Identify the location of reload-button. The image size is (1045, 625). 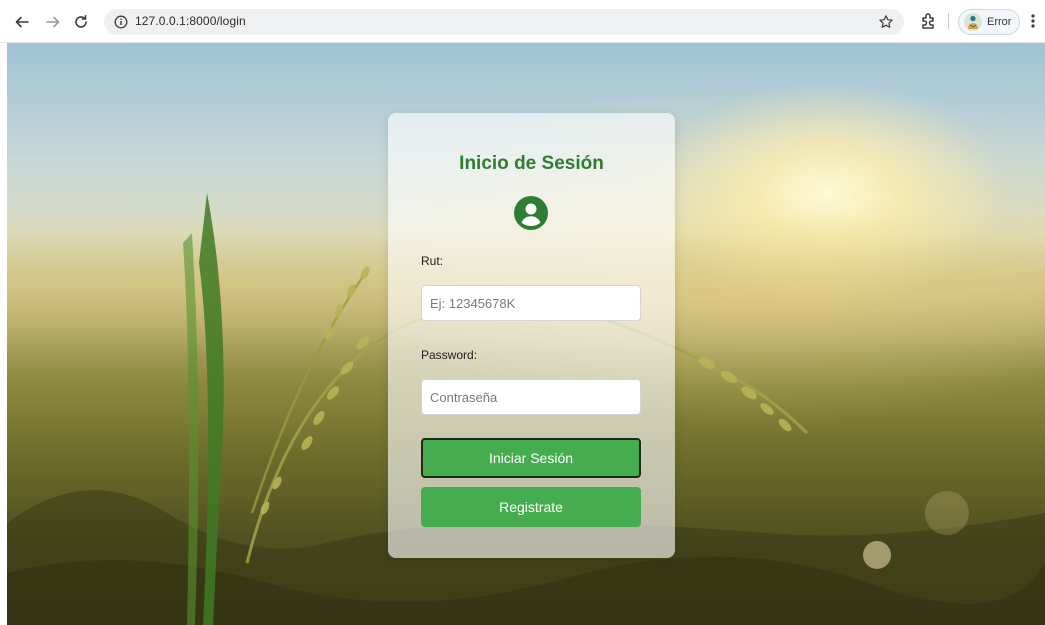
(81, 22).